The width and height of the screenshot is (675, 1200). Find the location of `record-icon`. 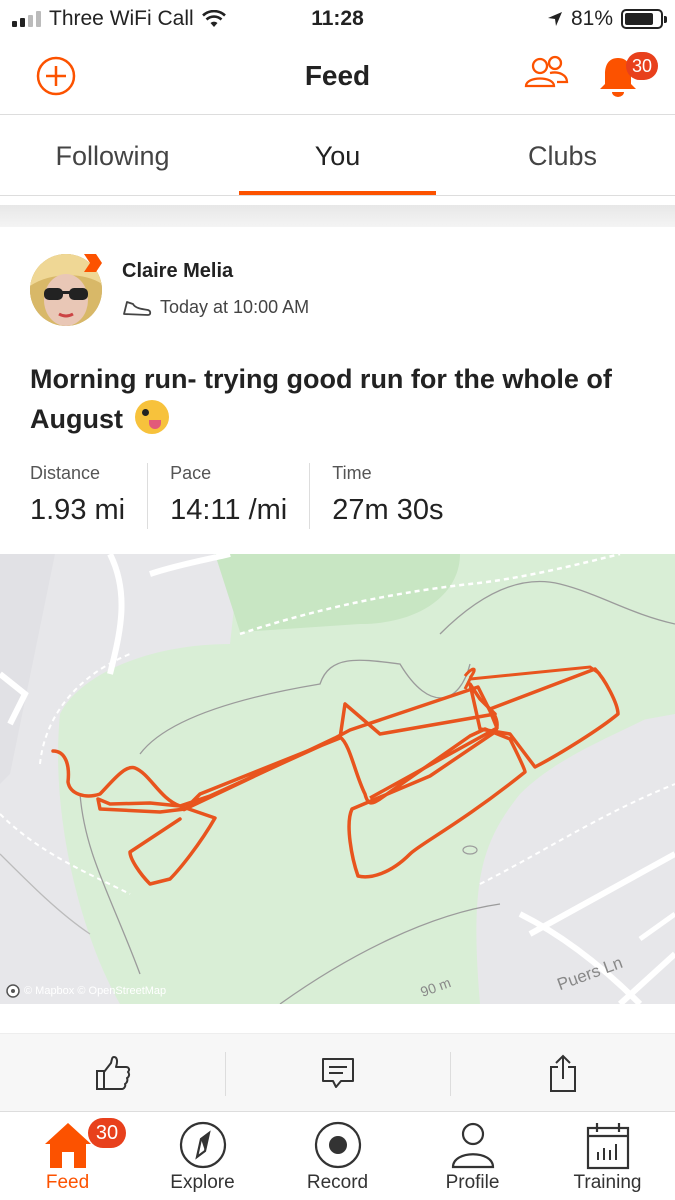

record-icon is located at coordinates (337, 1145).